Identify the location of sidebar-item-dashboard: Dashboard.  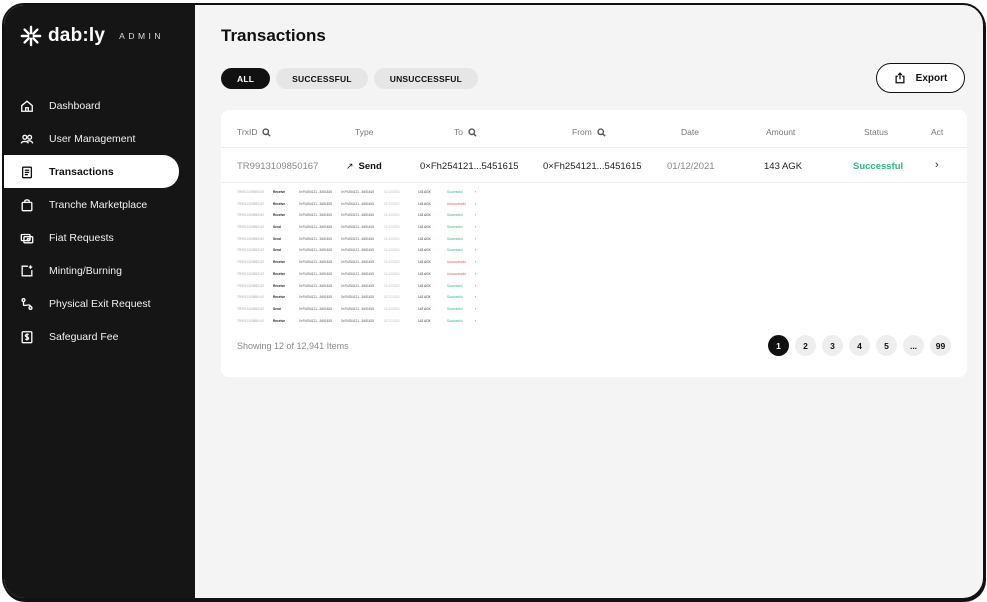
(99, 105).